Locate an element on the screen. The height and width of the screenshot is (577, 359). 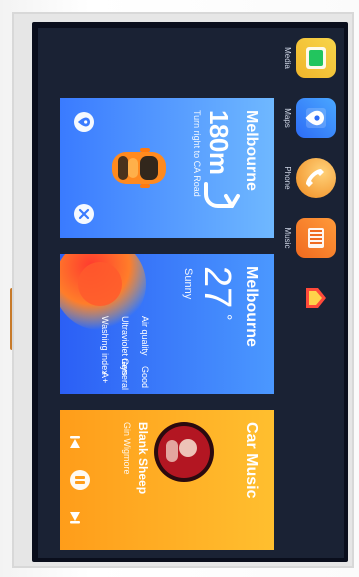
previous-track-icon is located at coordinates (75, 442).